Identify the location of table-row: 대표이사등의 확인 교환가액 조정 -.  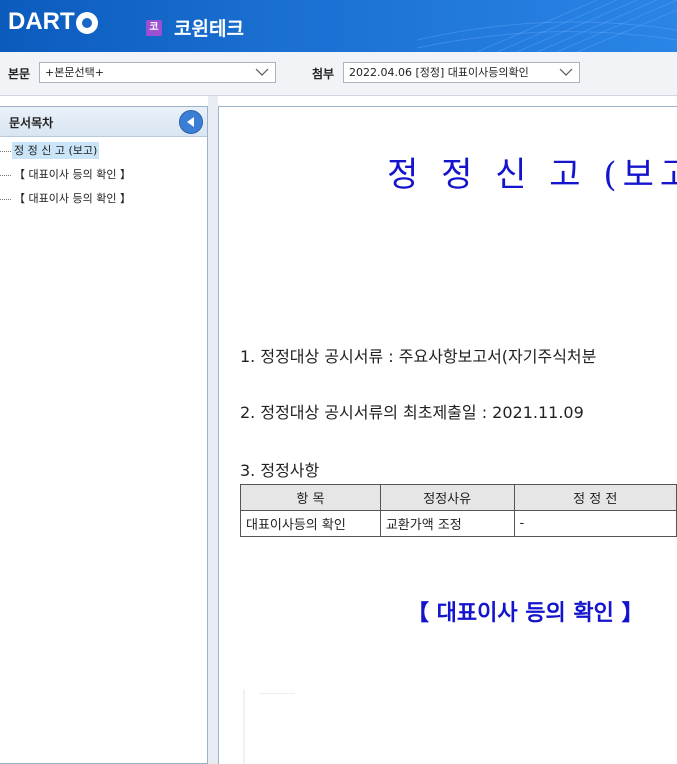
(458, 523).